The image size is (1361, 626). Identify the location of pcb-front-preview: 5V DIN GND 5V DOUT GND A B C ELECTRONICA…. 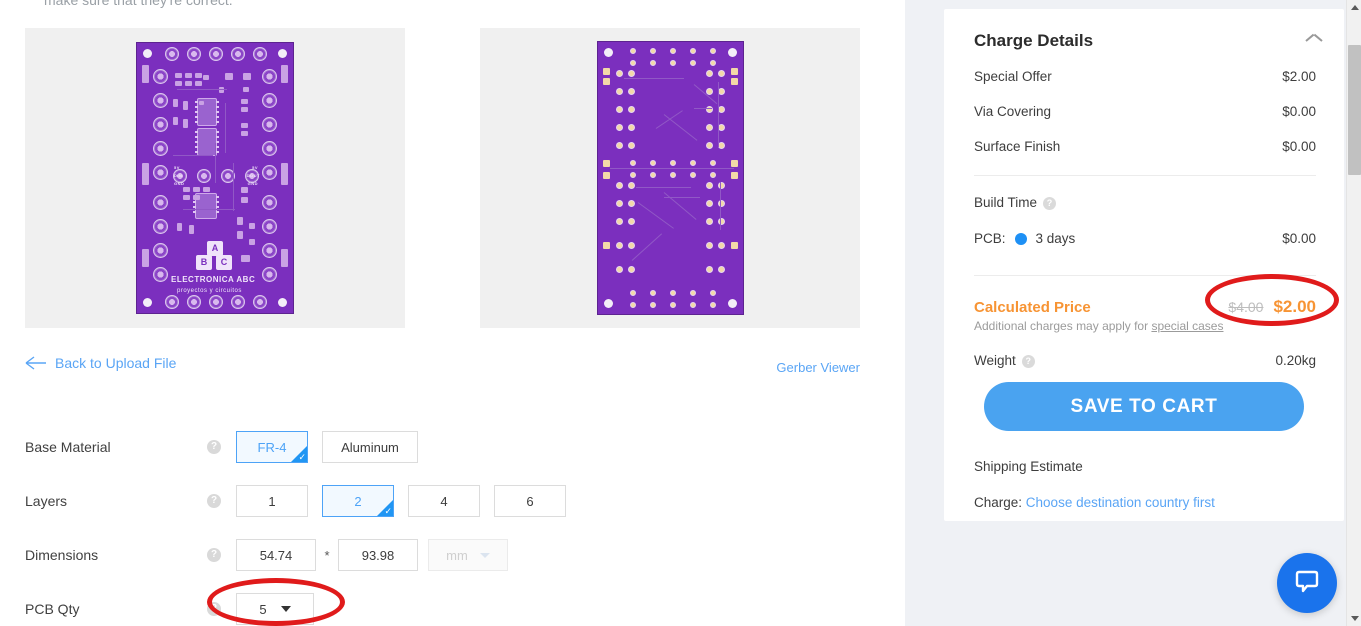
(215, 178).